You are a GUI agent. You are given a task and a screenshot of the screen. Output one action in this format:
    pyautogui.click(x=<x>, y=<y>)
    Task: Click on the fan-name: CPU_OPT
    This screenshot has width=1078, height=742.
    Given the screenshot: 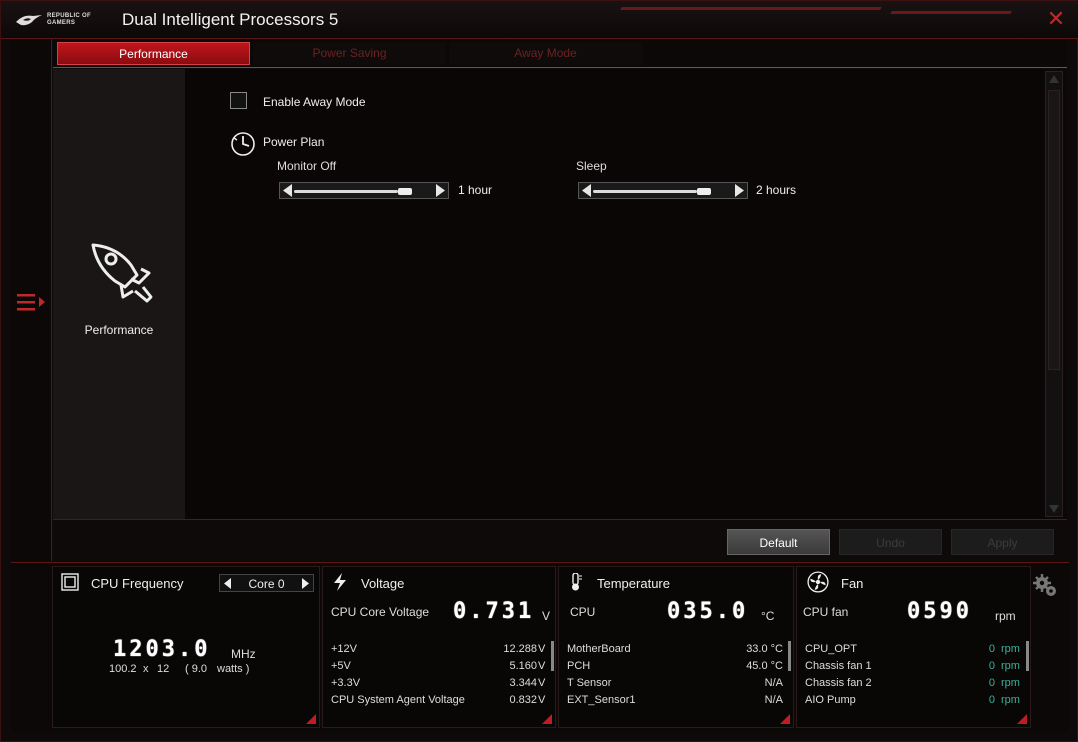 What is the action you would take?
    pyautogui.click(x=831, y=649)
    